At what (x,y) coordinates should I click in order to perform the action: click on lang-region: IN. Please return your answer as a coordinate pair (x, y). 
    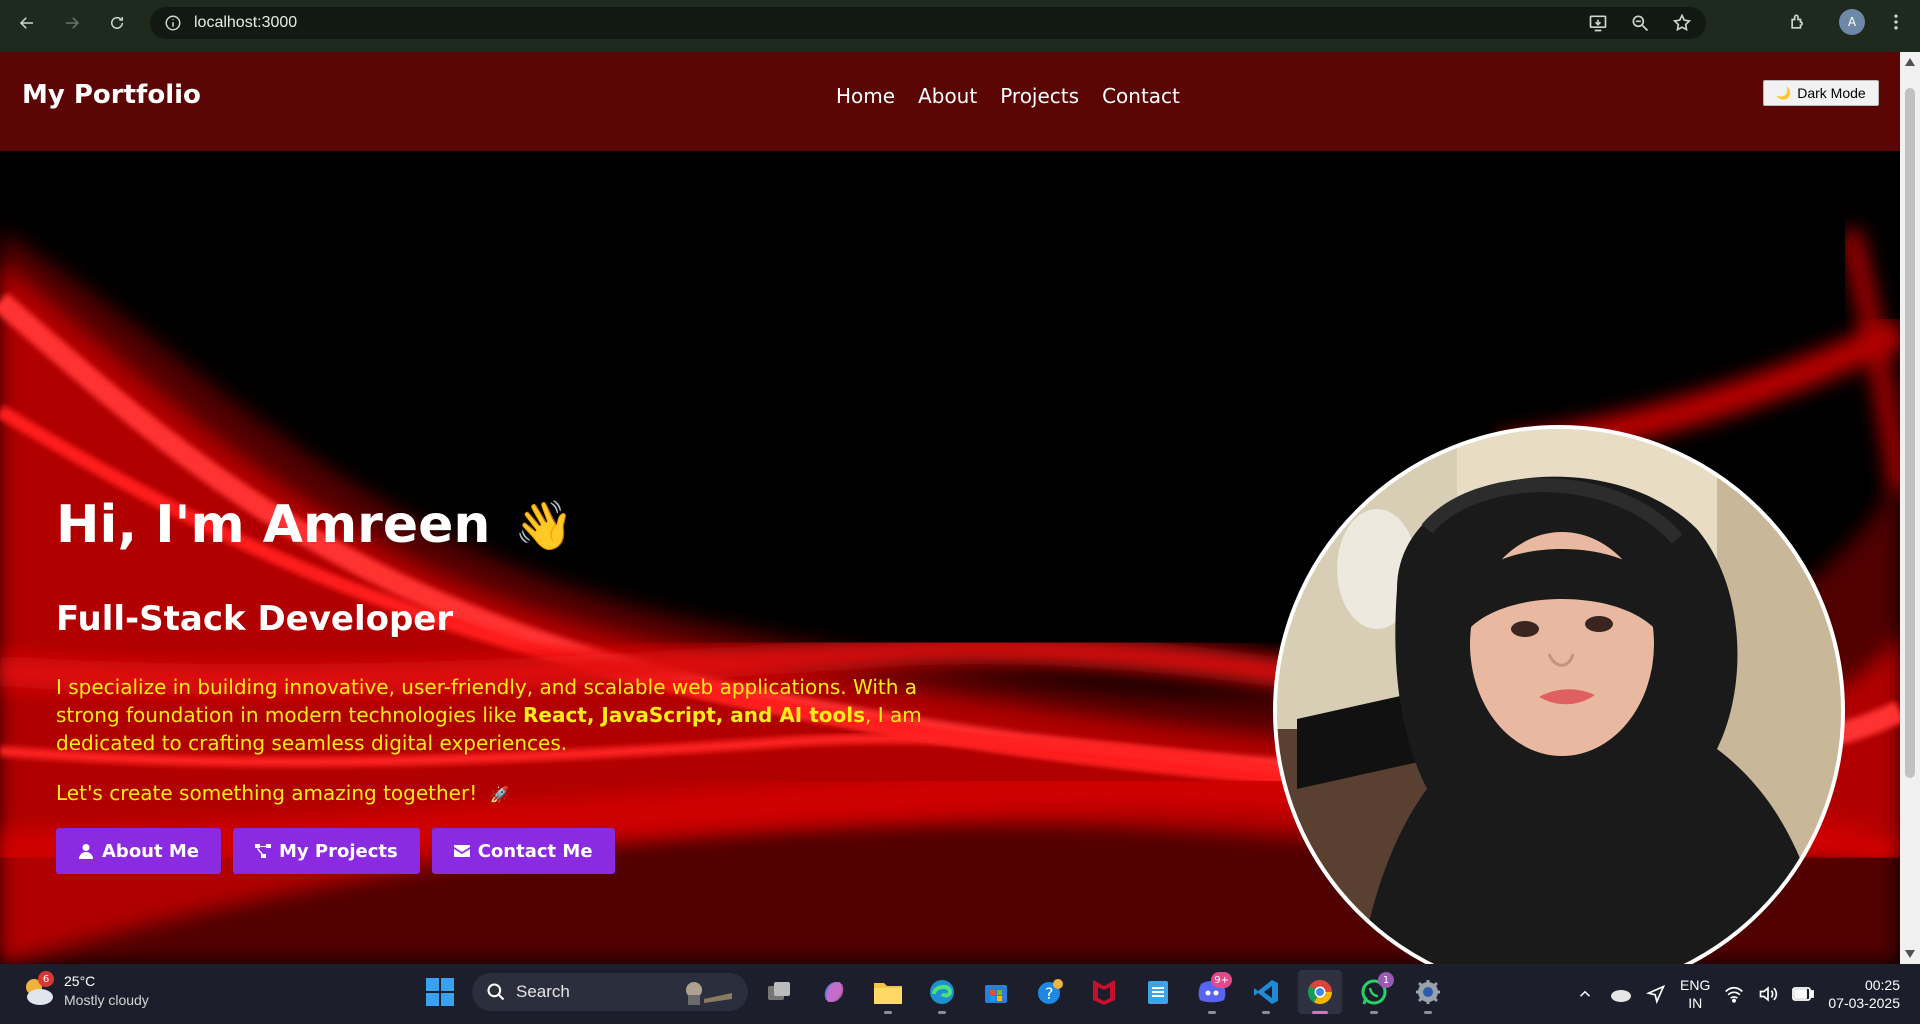
    Looking at the image, I should click on (1695, 1003).